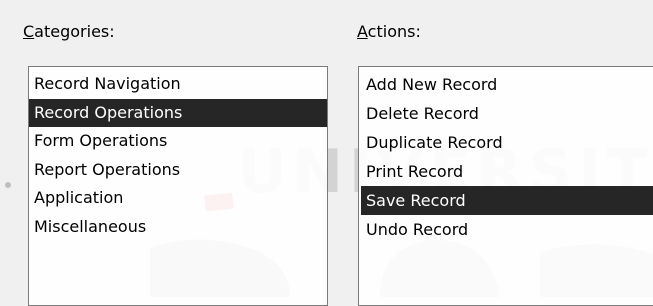  I want to click on watermark-logo-dot, so click(8, 185).